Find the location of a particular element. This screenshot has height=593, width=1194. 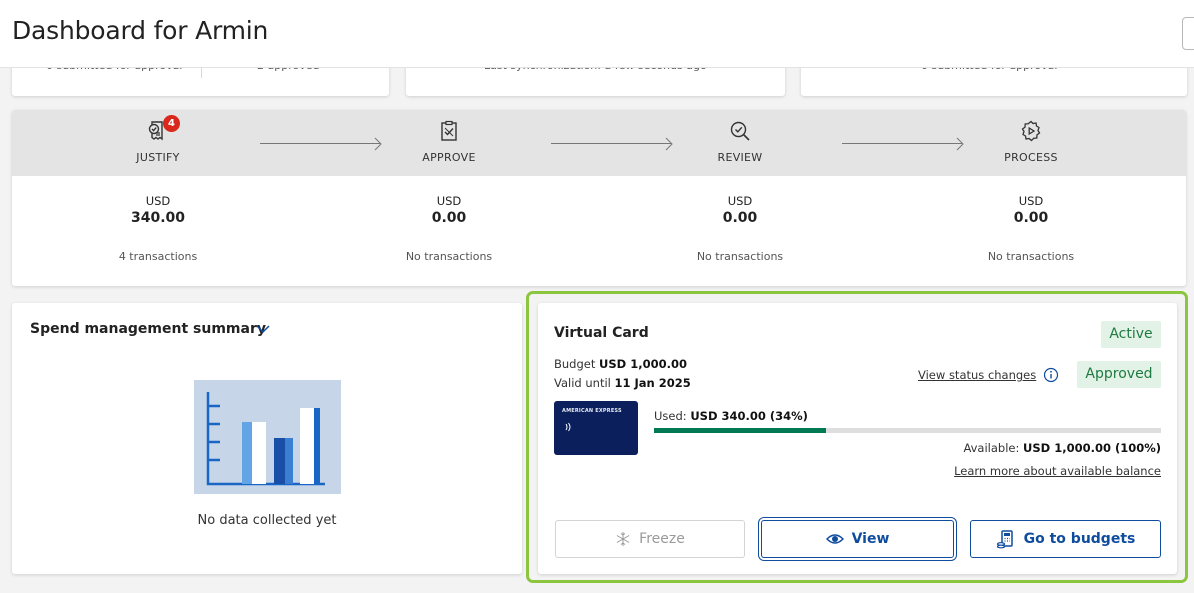

workflow-step-review: REVIEW USD 0.00 No transactions is located at coordinates (740, 198).